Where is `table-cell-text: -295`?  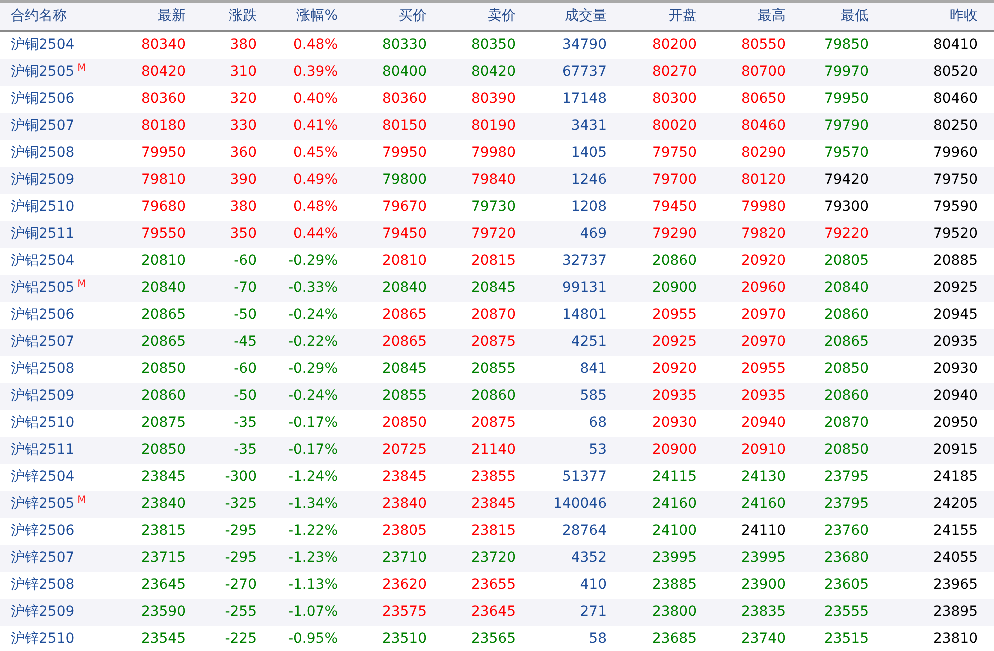 table-cell-text: -295 is located at coordinates (240, 531).